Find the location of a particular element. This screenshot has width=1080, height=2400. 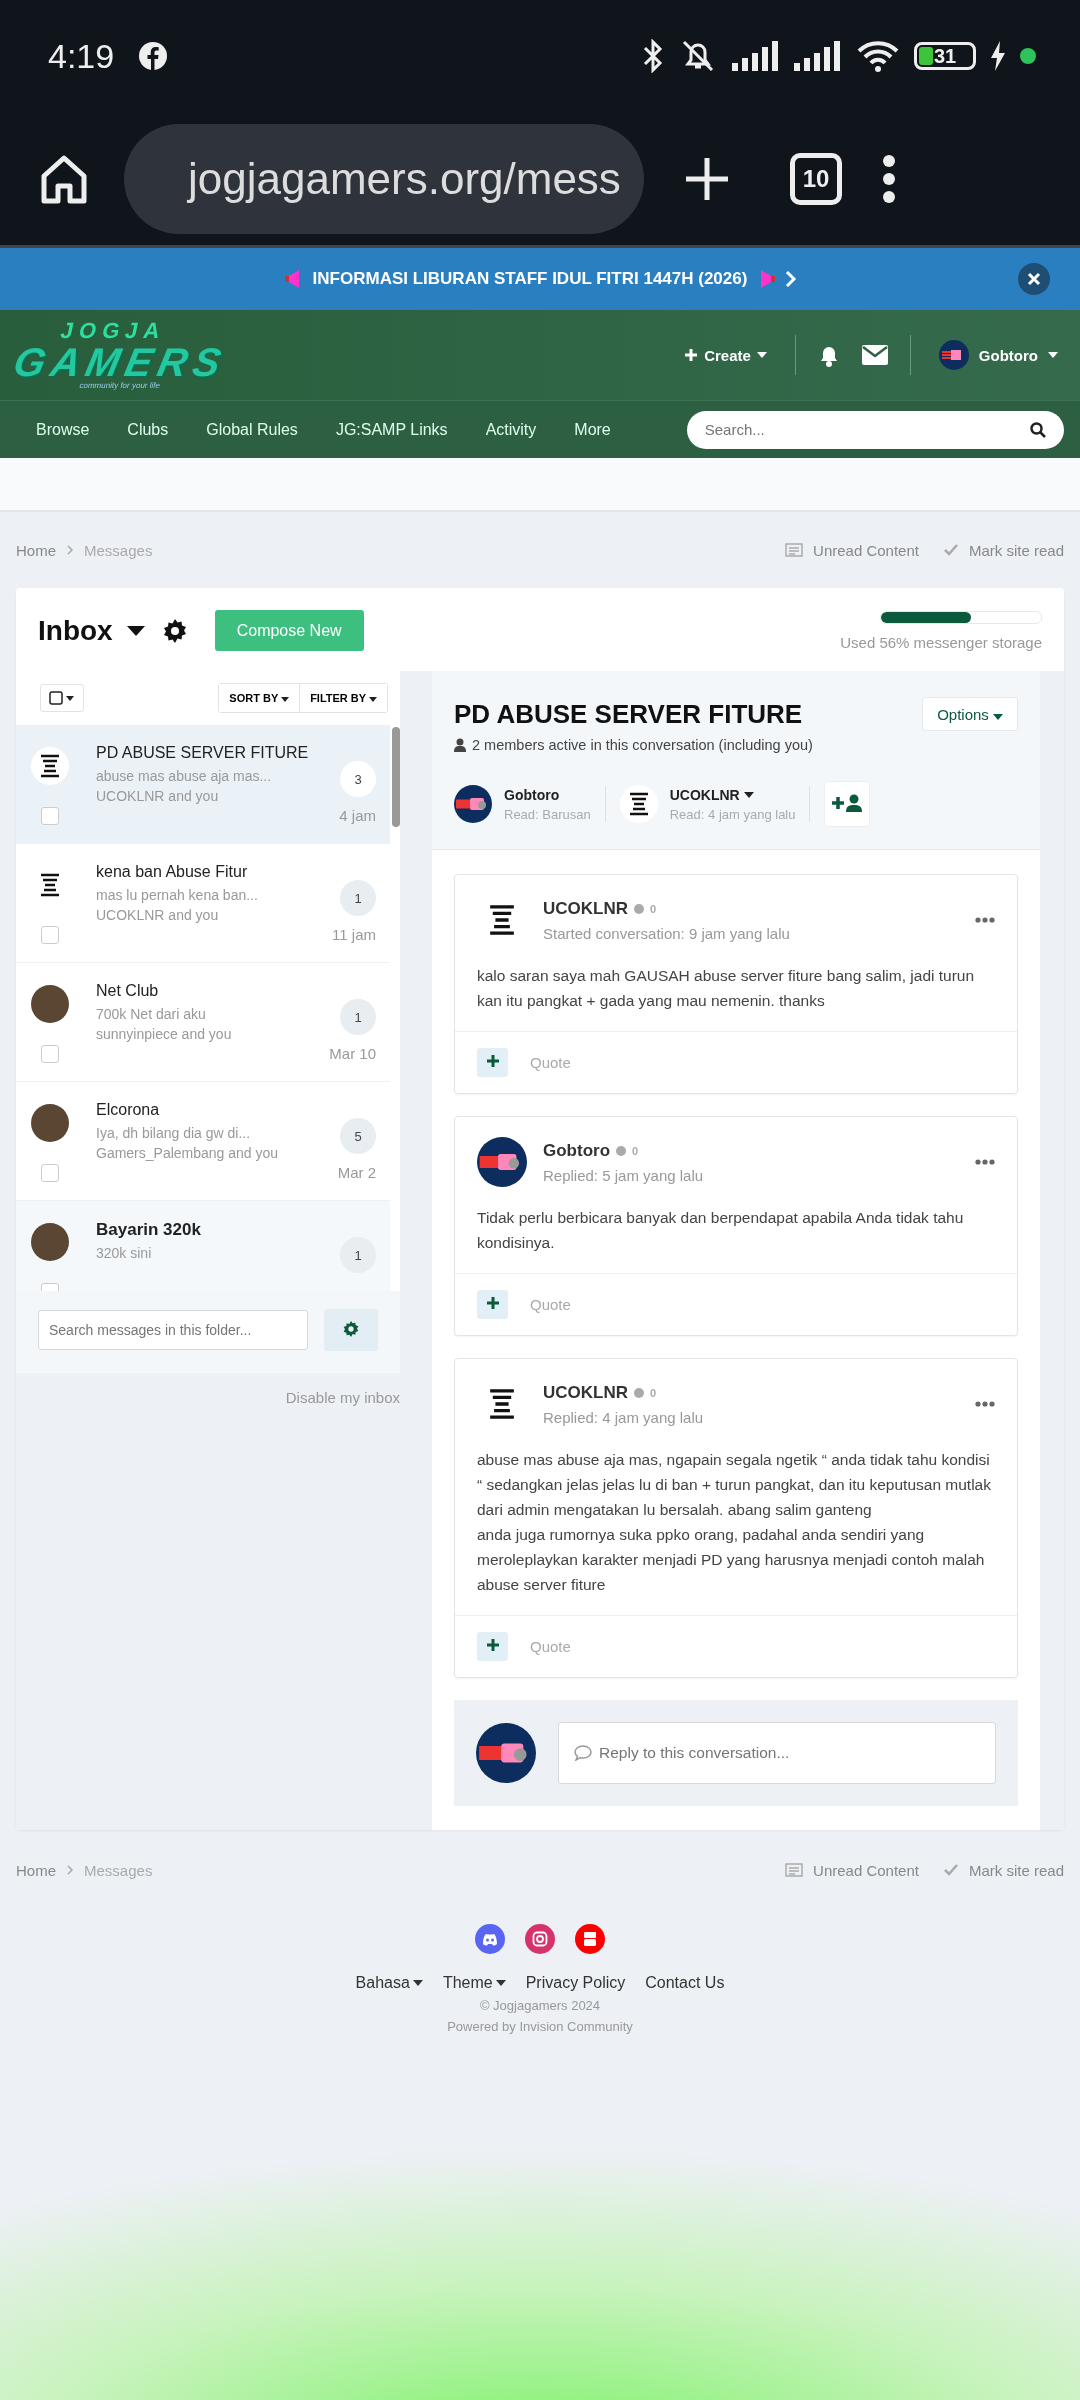

banner-text: INFORMASI LIBURAN STAFF IDUL FITRI 1447H (2026) is located at coordinates (530, 279).